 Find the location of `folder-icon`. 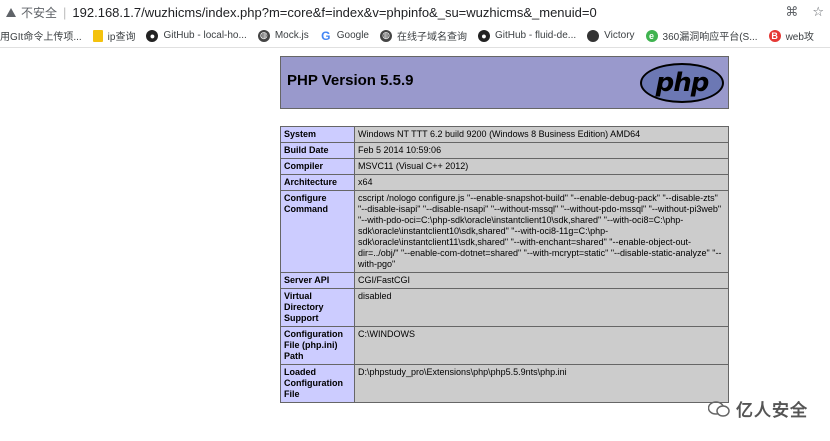

folder-icon is located at coordinates (97, 35).